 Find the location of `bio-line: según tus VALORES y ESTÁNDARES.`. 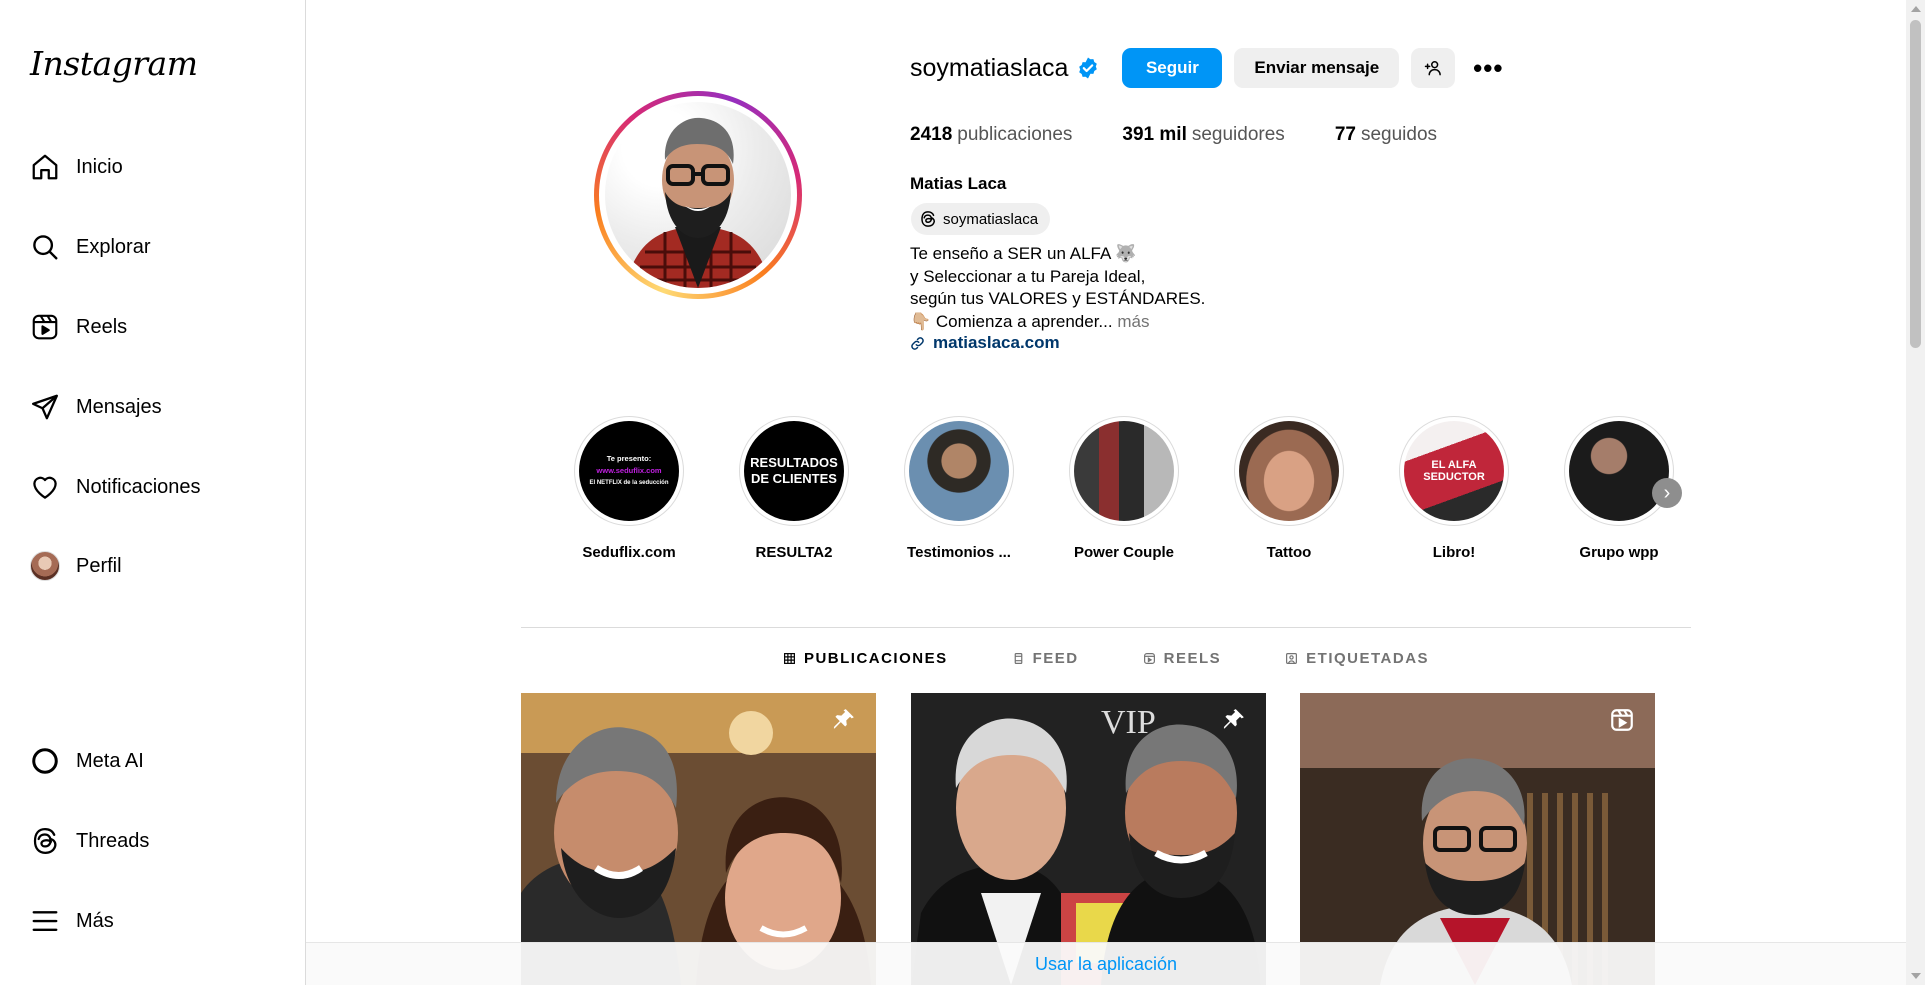

bio-line: según tus VALORES y ESTÁNDARES. is located at coordinates (1058, 298).